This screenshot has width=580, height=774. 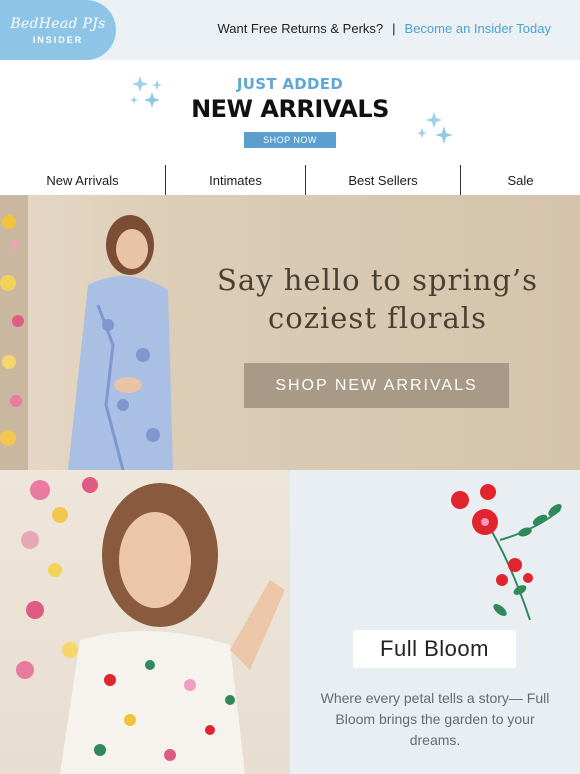 I want to click on new-arrivals-title: NEW ARRIVALS, so click(x=290, y=109).